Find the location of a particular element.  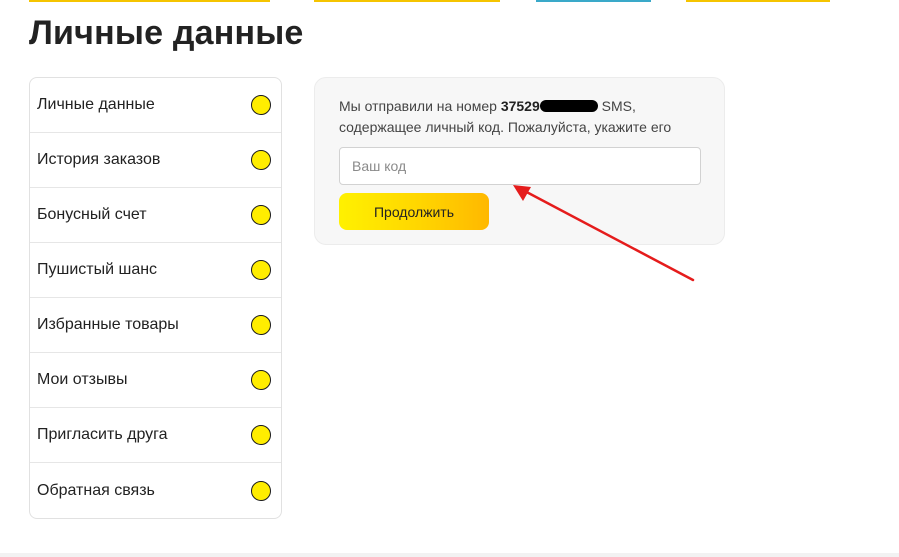

red-arrow-annotation is located at coordinates (604, 233).